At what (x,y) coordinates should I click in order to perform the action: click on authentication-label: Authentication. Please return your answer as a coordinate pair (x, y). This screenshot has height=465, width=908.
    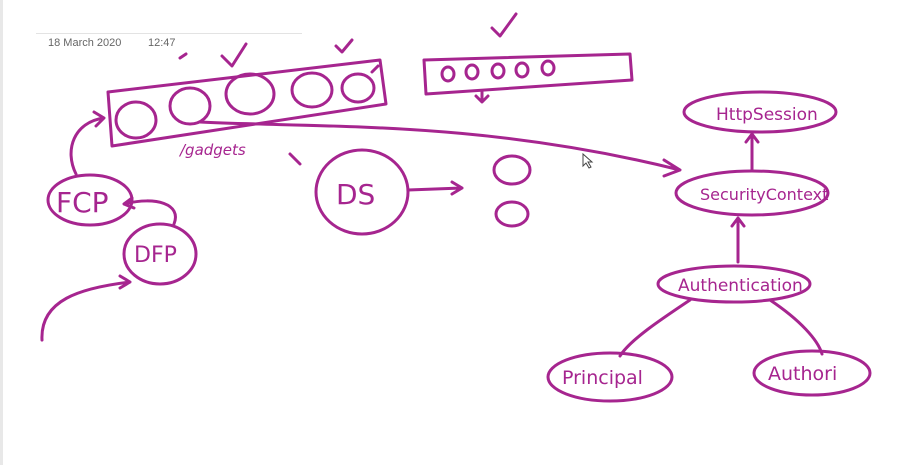
    Looking at the image, I should click on (740, 286).